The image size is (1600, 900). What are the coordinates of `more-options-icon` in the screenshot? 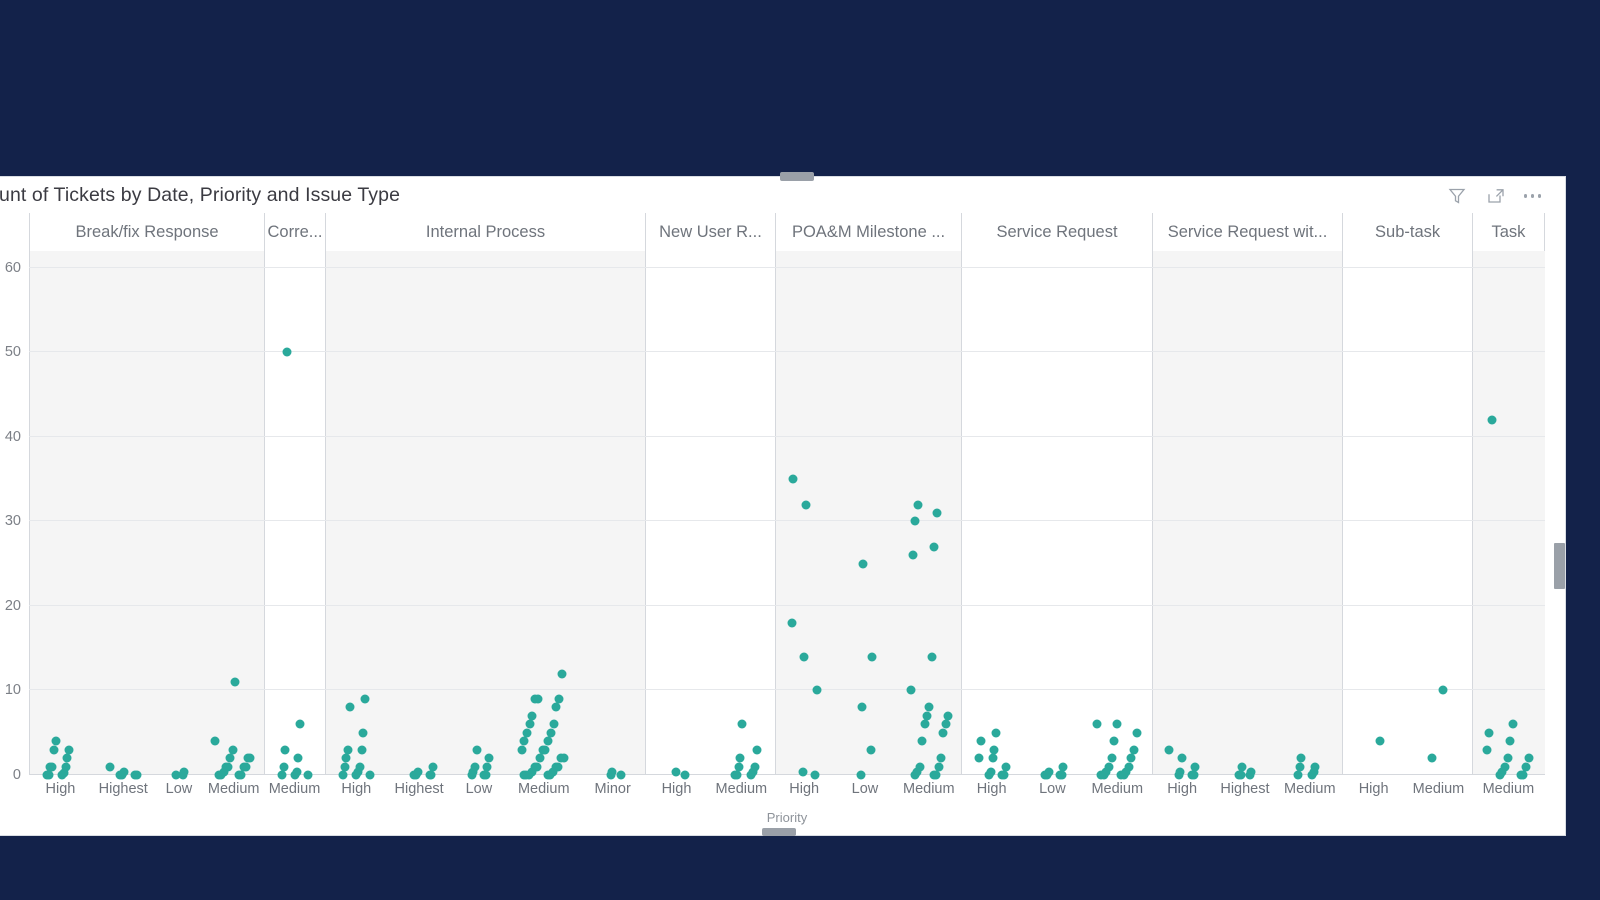 It's located at (1532, 196).